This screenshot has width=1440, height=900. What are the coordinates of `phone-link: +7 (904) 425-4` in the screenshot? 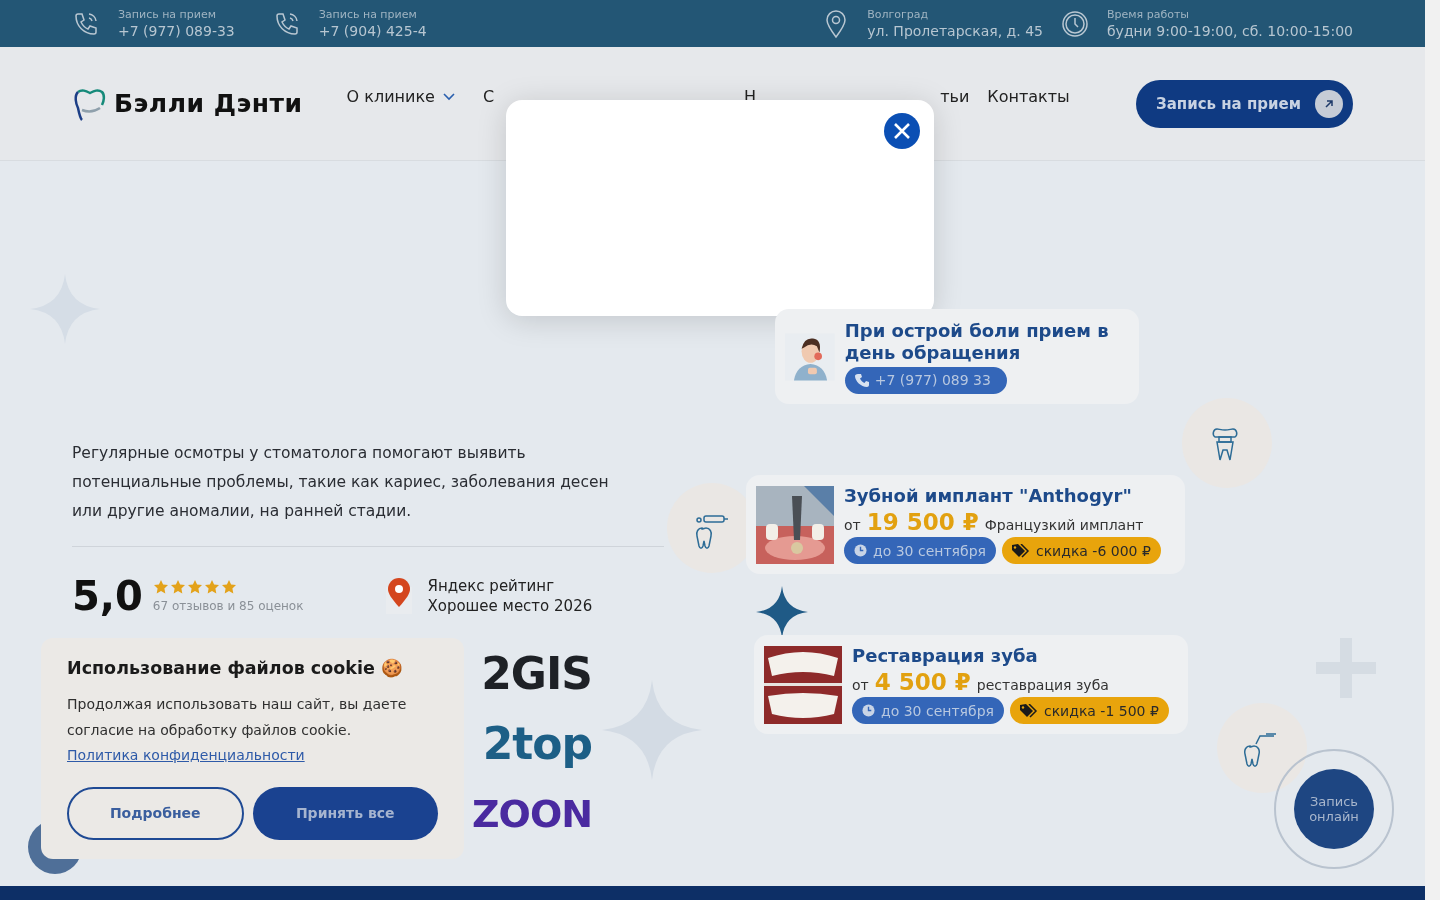 It's located at (372, 31).